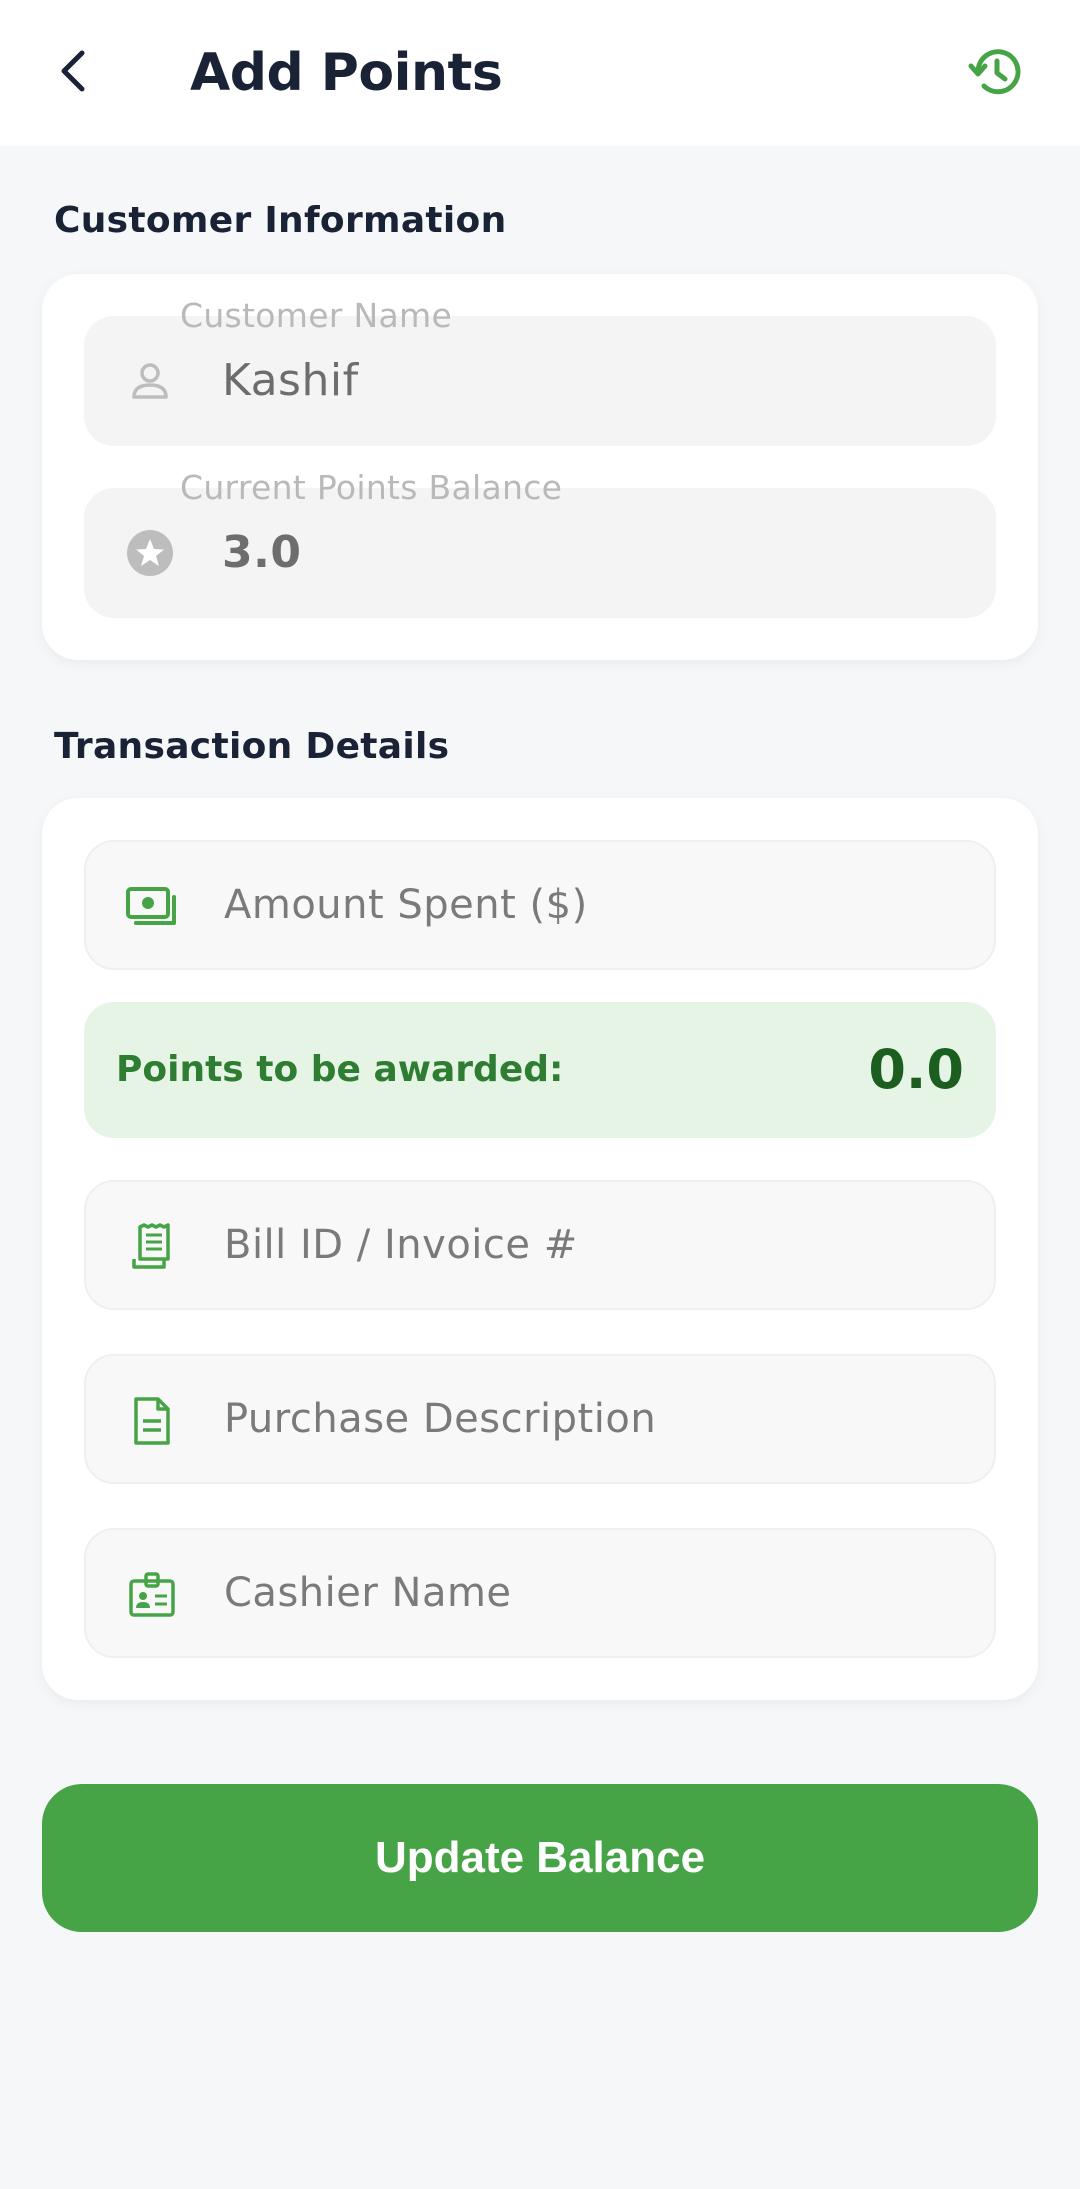 The width and height of the screenshot is (1080, 2189). I want to click on page-title: Add Points, so click(346, 73).